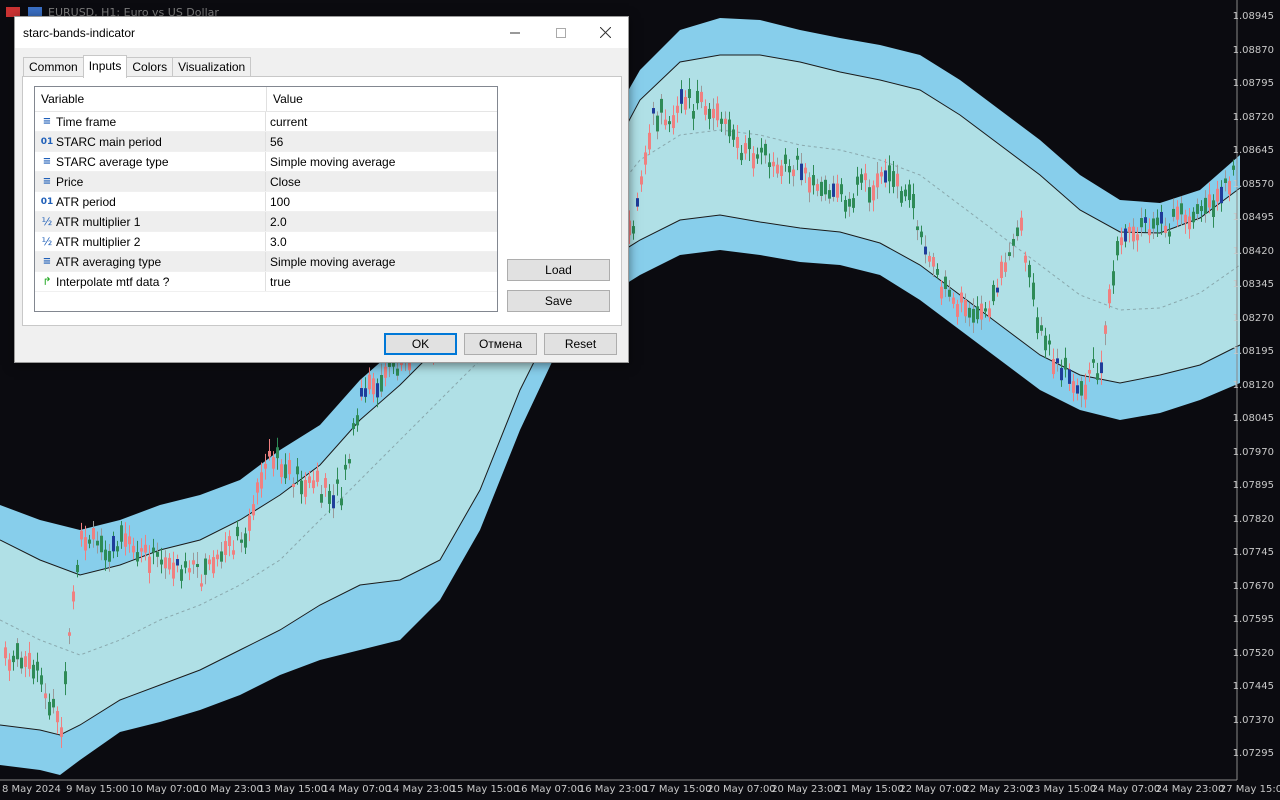 The width and height of the screenshot is (1280, 800). What do you see at coordinates (1253, 385) in the screenshot?
I see `price-tick-label: 1.08120` at bounding box center [1253, 385].